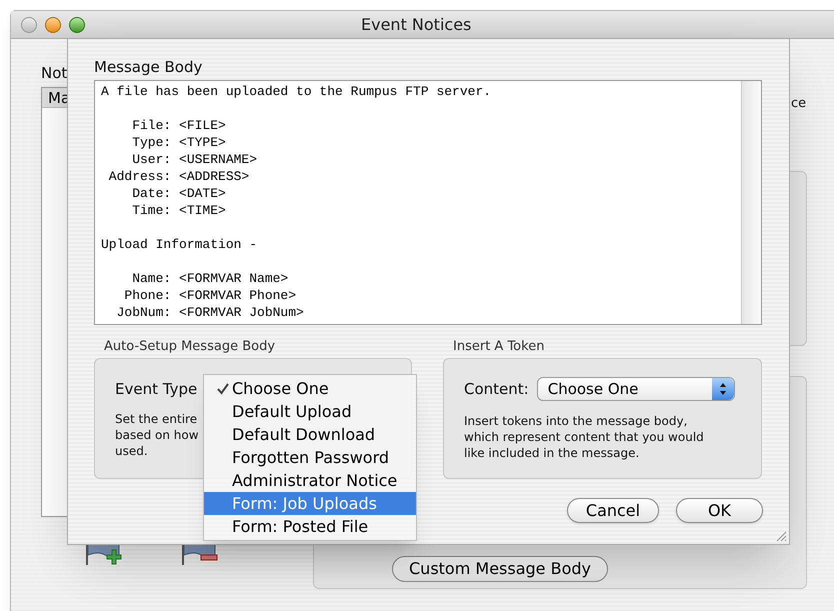  Describe the element at coordinates (209, 278) in the screenshot. I see `message-text-line: Name: <FORMVAR Name>` at that location.